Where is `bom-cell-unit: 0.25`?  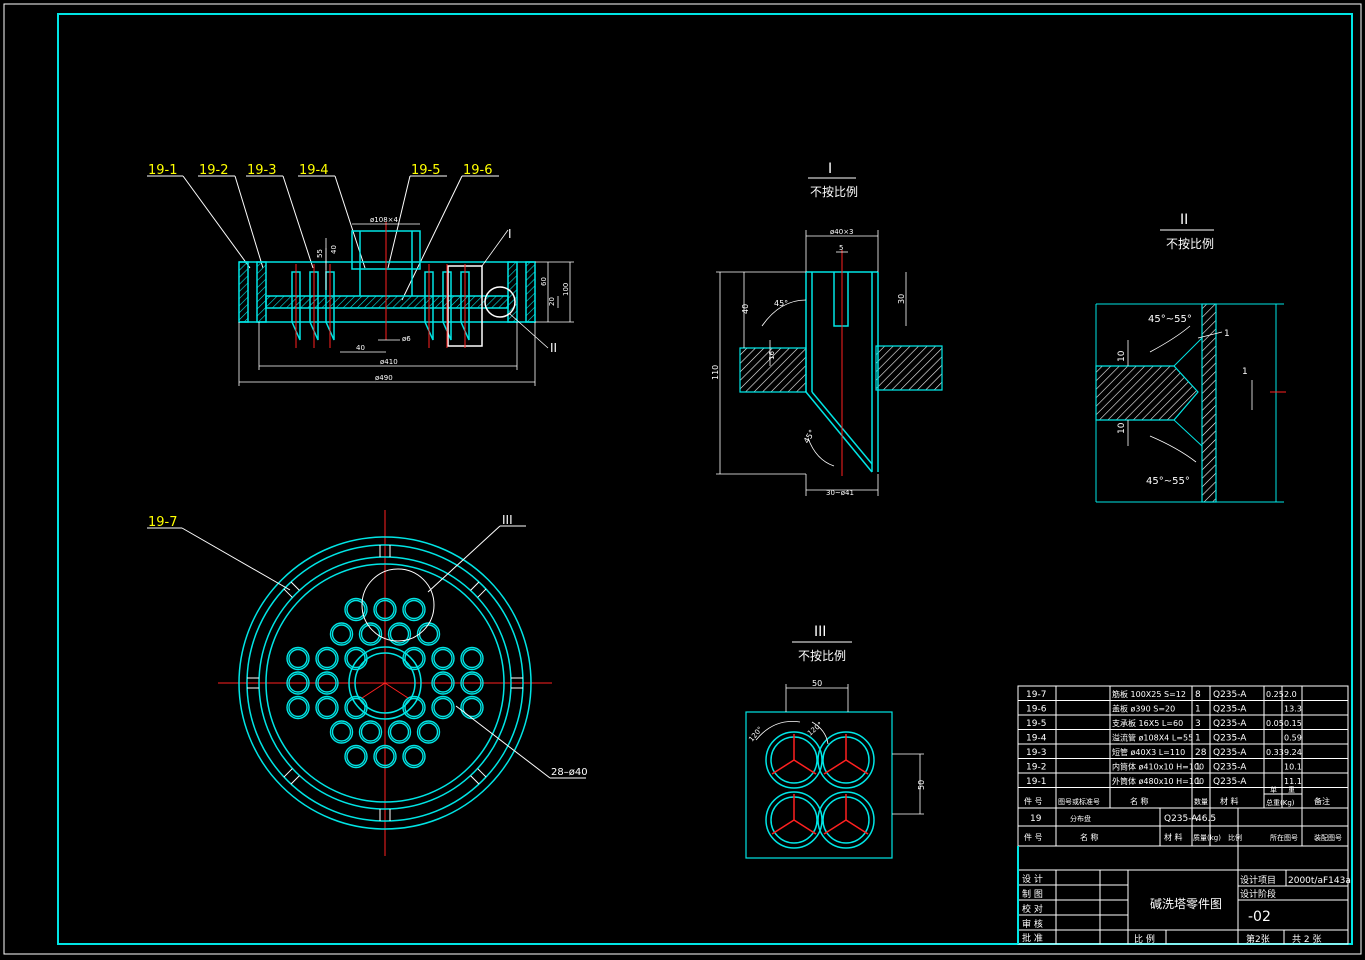 bom-cell-unit: 0.25 is located at coordinates (1275, 694).